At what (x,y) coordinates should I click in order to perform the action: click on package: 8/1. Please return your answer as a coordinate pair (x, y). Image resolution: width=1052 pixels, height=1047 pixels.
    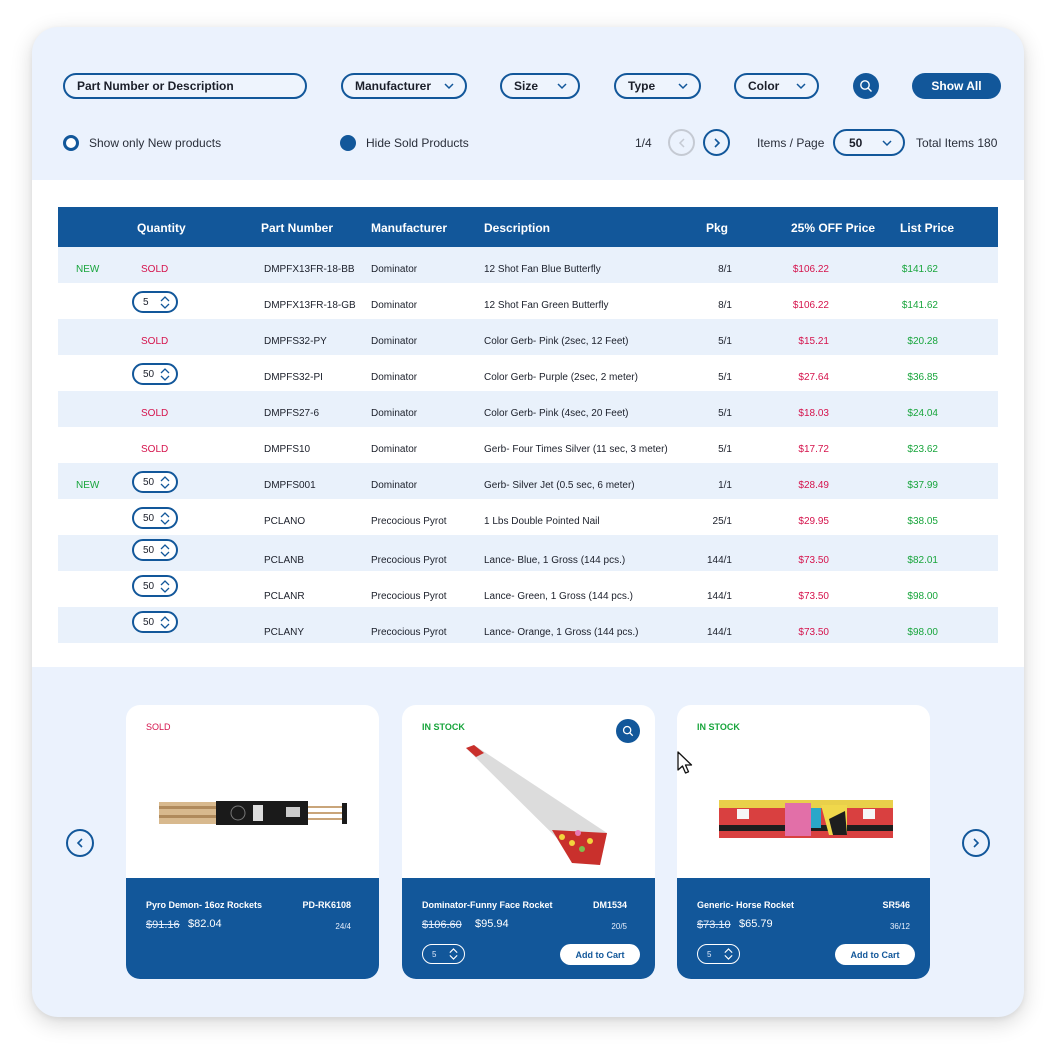
    Looking at the image, I should click on (725, 305).